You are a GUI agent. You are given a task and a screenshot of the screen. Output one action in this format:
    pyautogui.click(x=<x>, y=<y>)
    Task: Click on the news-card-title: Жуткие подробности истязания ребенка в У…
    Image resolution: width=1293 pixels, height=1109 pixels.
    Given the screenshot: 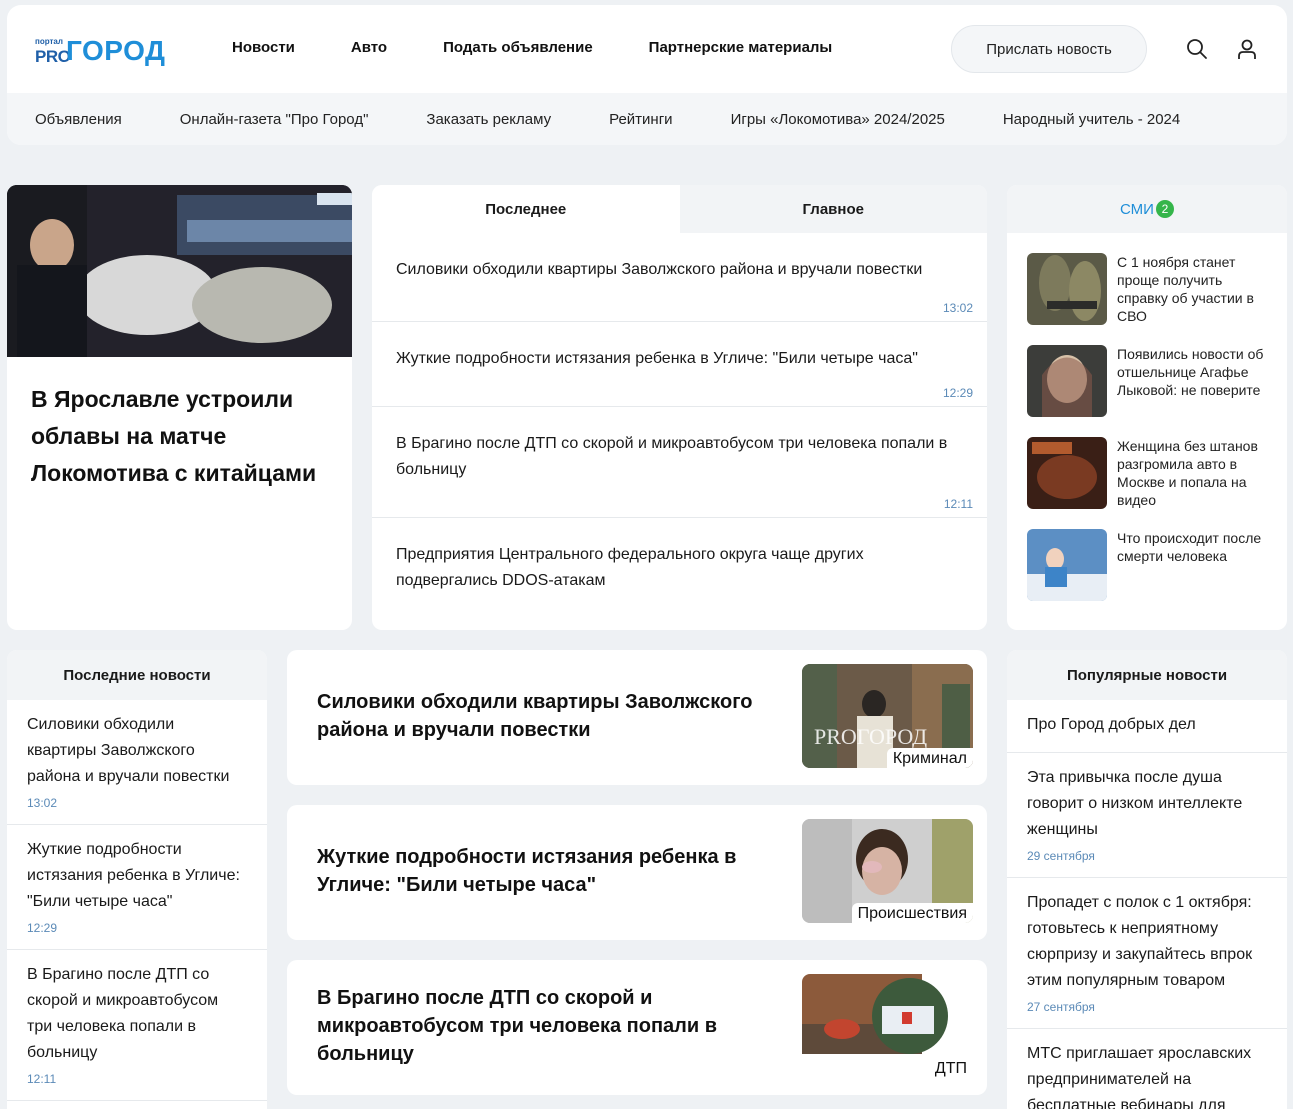 What is the action you would take?
    pyautogui.click(x=527, y=871)
    